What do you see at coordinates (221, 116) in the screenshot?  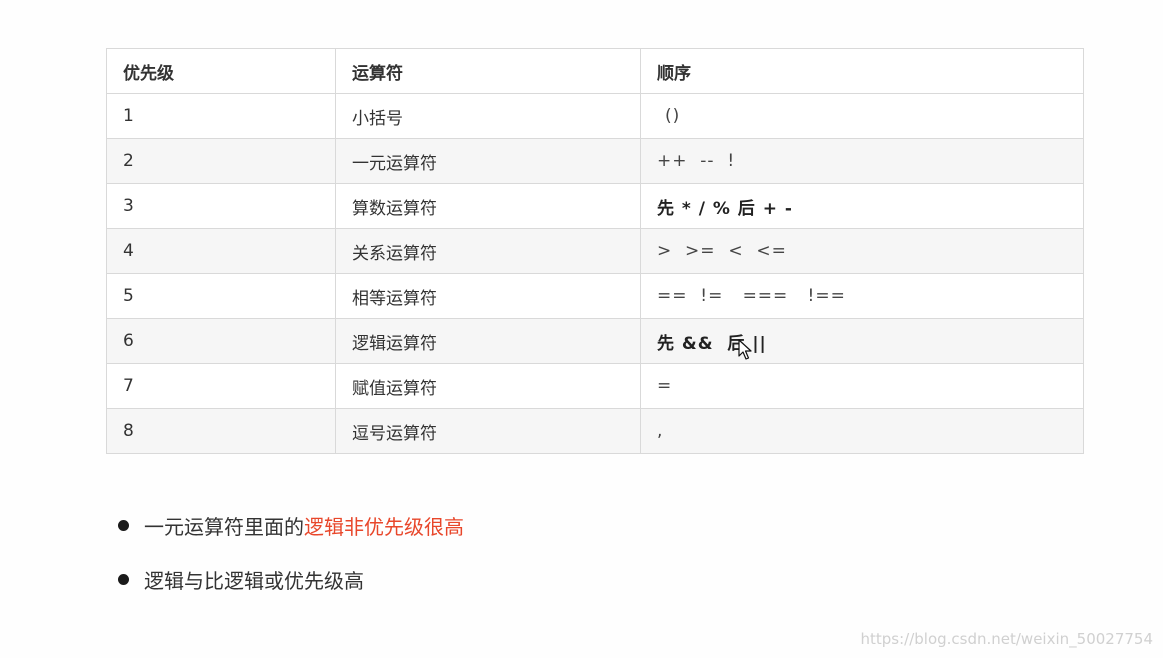 I see `cell-level: 1` at bounding box center [221, 116].